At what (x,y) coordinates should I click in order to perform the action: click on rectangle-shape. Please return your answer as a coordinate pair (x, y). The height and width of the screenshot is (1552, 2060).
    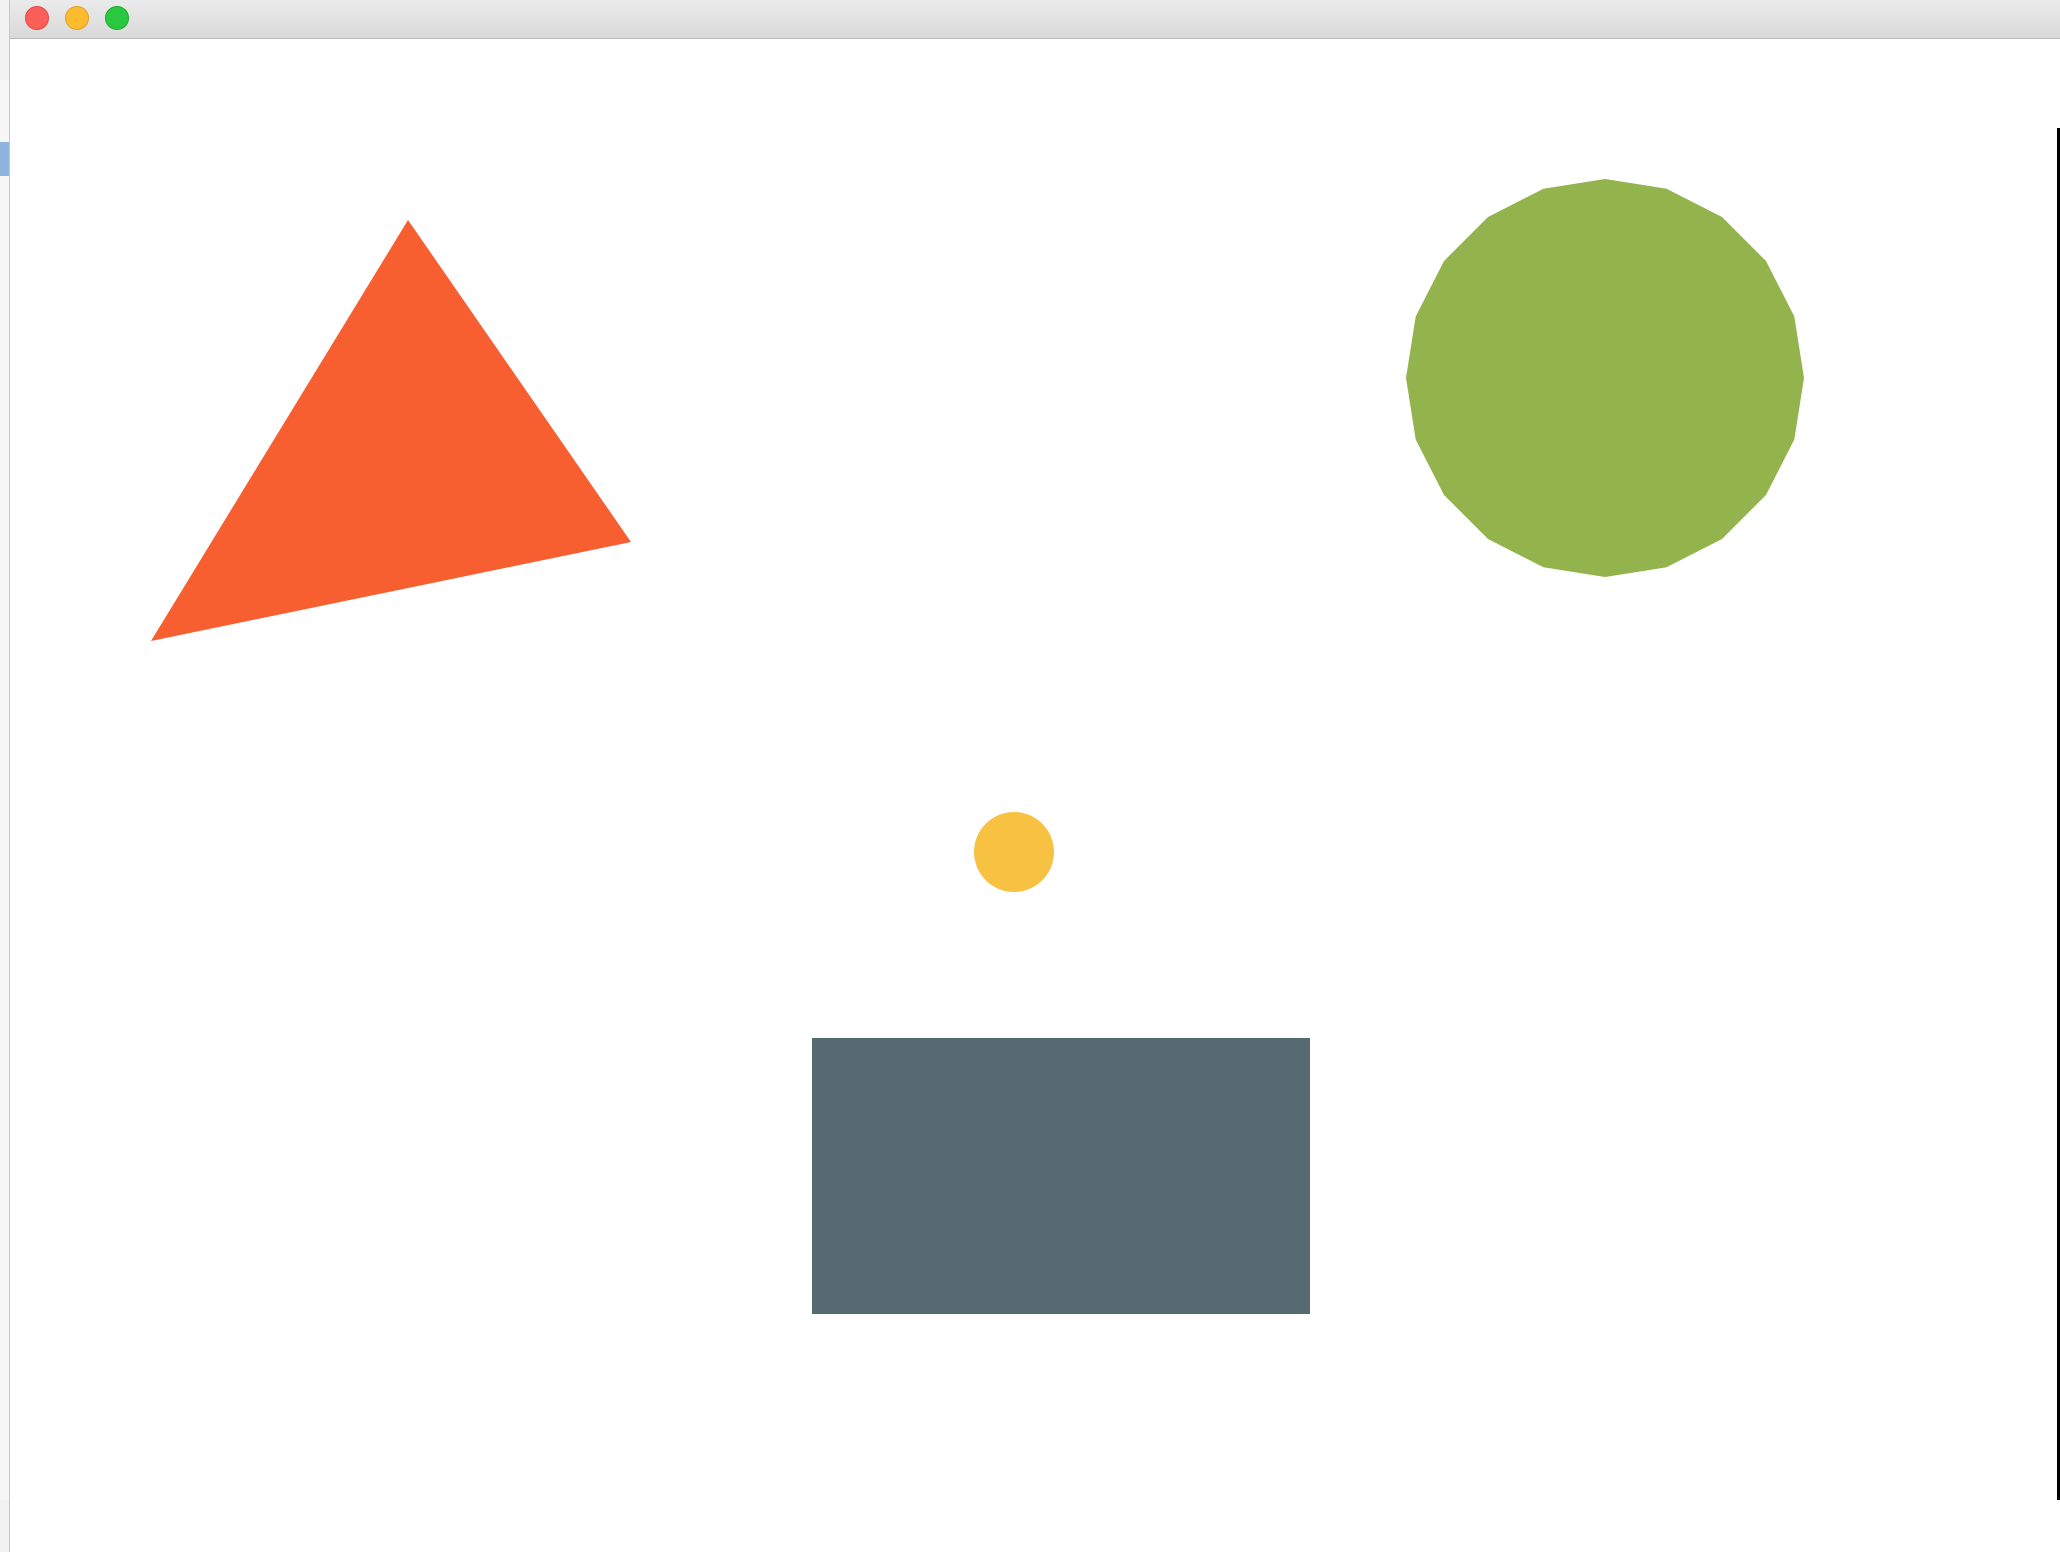
    Looking at the image, I should click on (1061, 1176).